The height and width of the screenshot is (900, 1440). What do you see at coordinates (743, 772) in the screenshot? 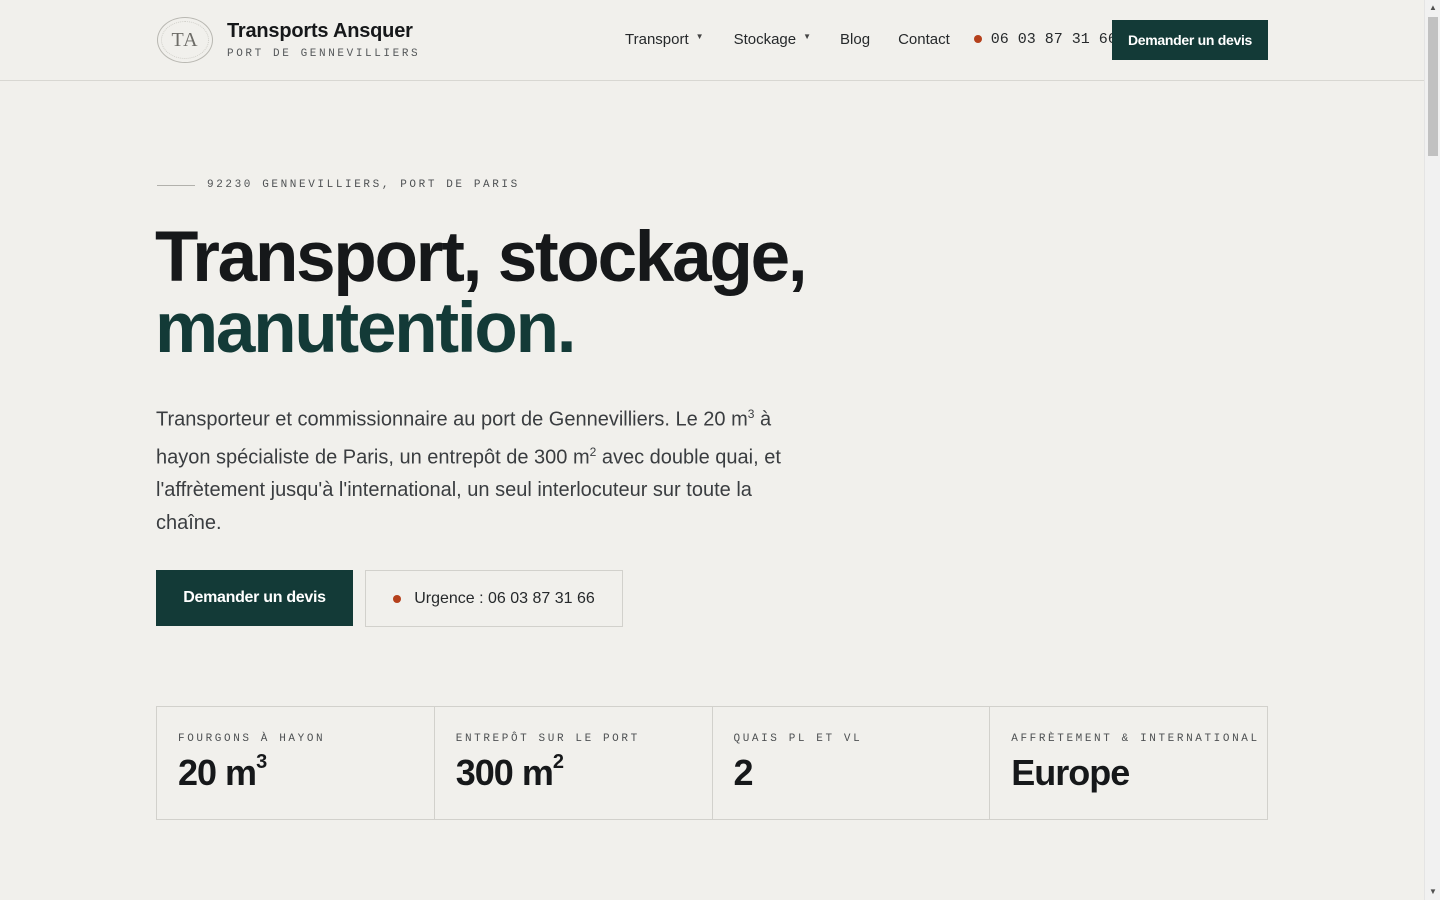
I see `stat-value-number: 2` at bounding box center [743, 772].